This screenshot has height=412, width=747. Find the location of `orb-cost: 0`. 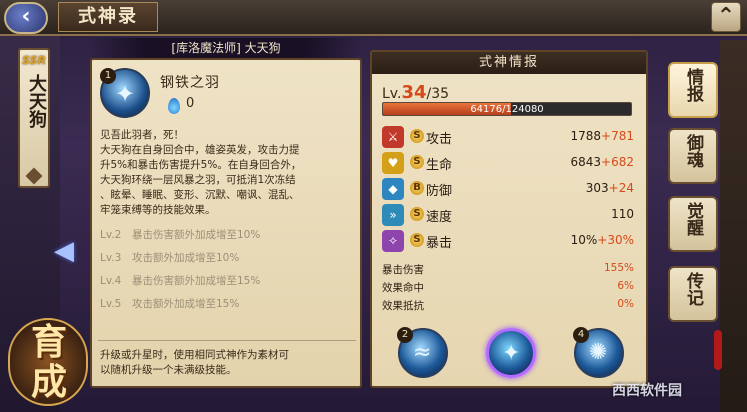

orb-cost: 0 is located at coordinates (190, 103).